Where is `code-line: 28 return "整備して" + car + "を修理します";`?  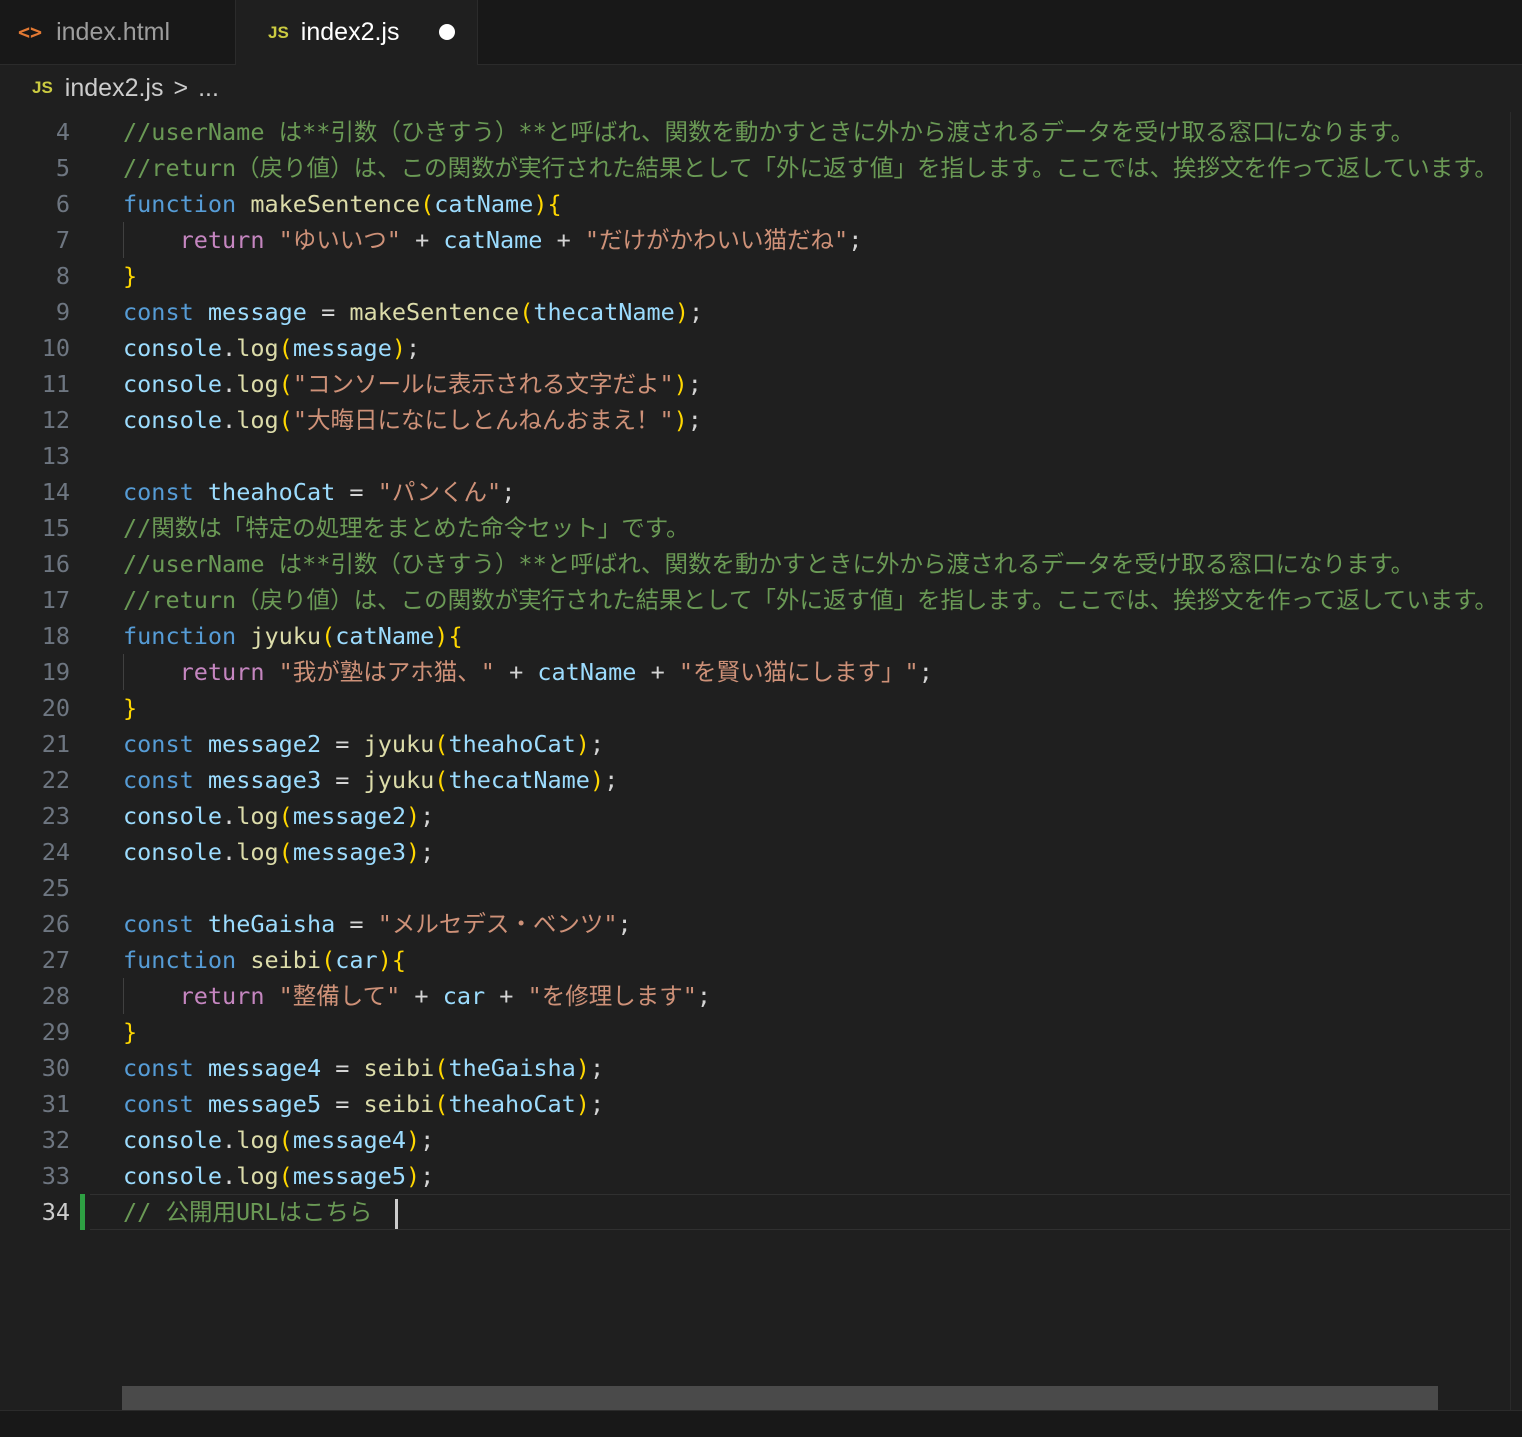 code-line: 28 return "整備して" + car + "を修理します"; is located at coordinates (755, 996).